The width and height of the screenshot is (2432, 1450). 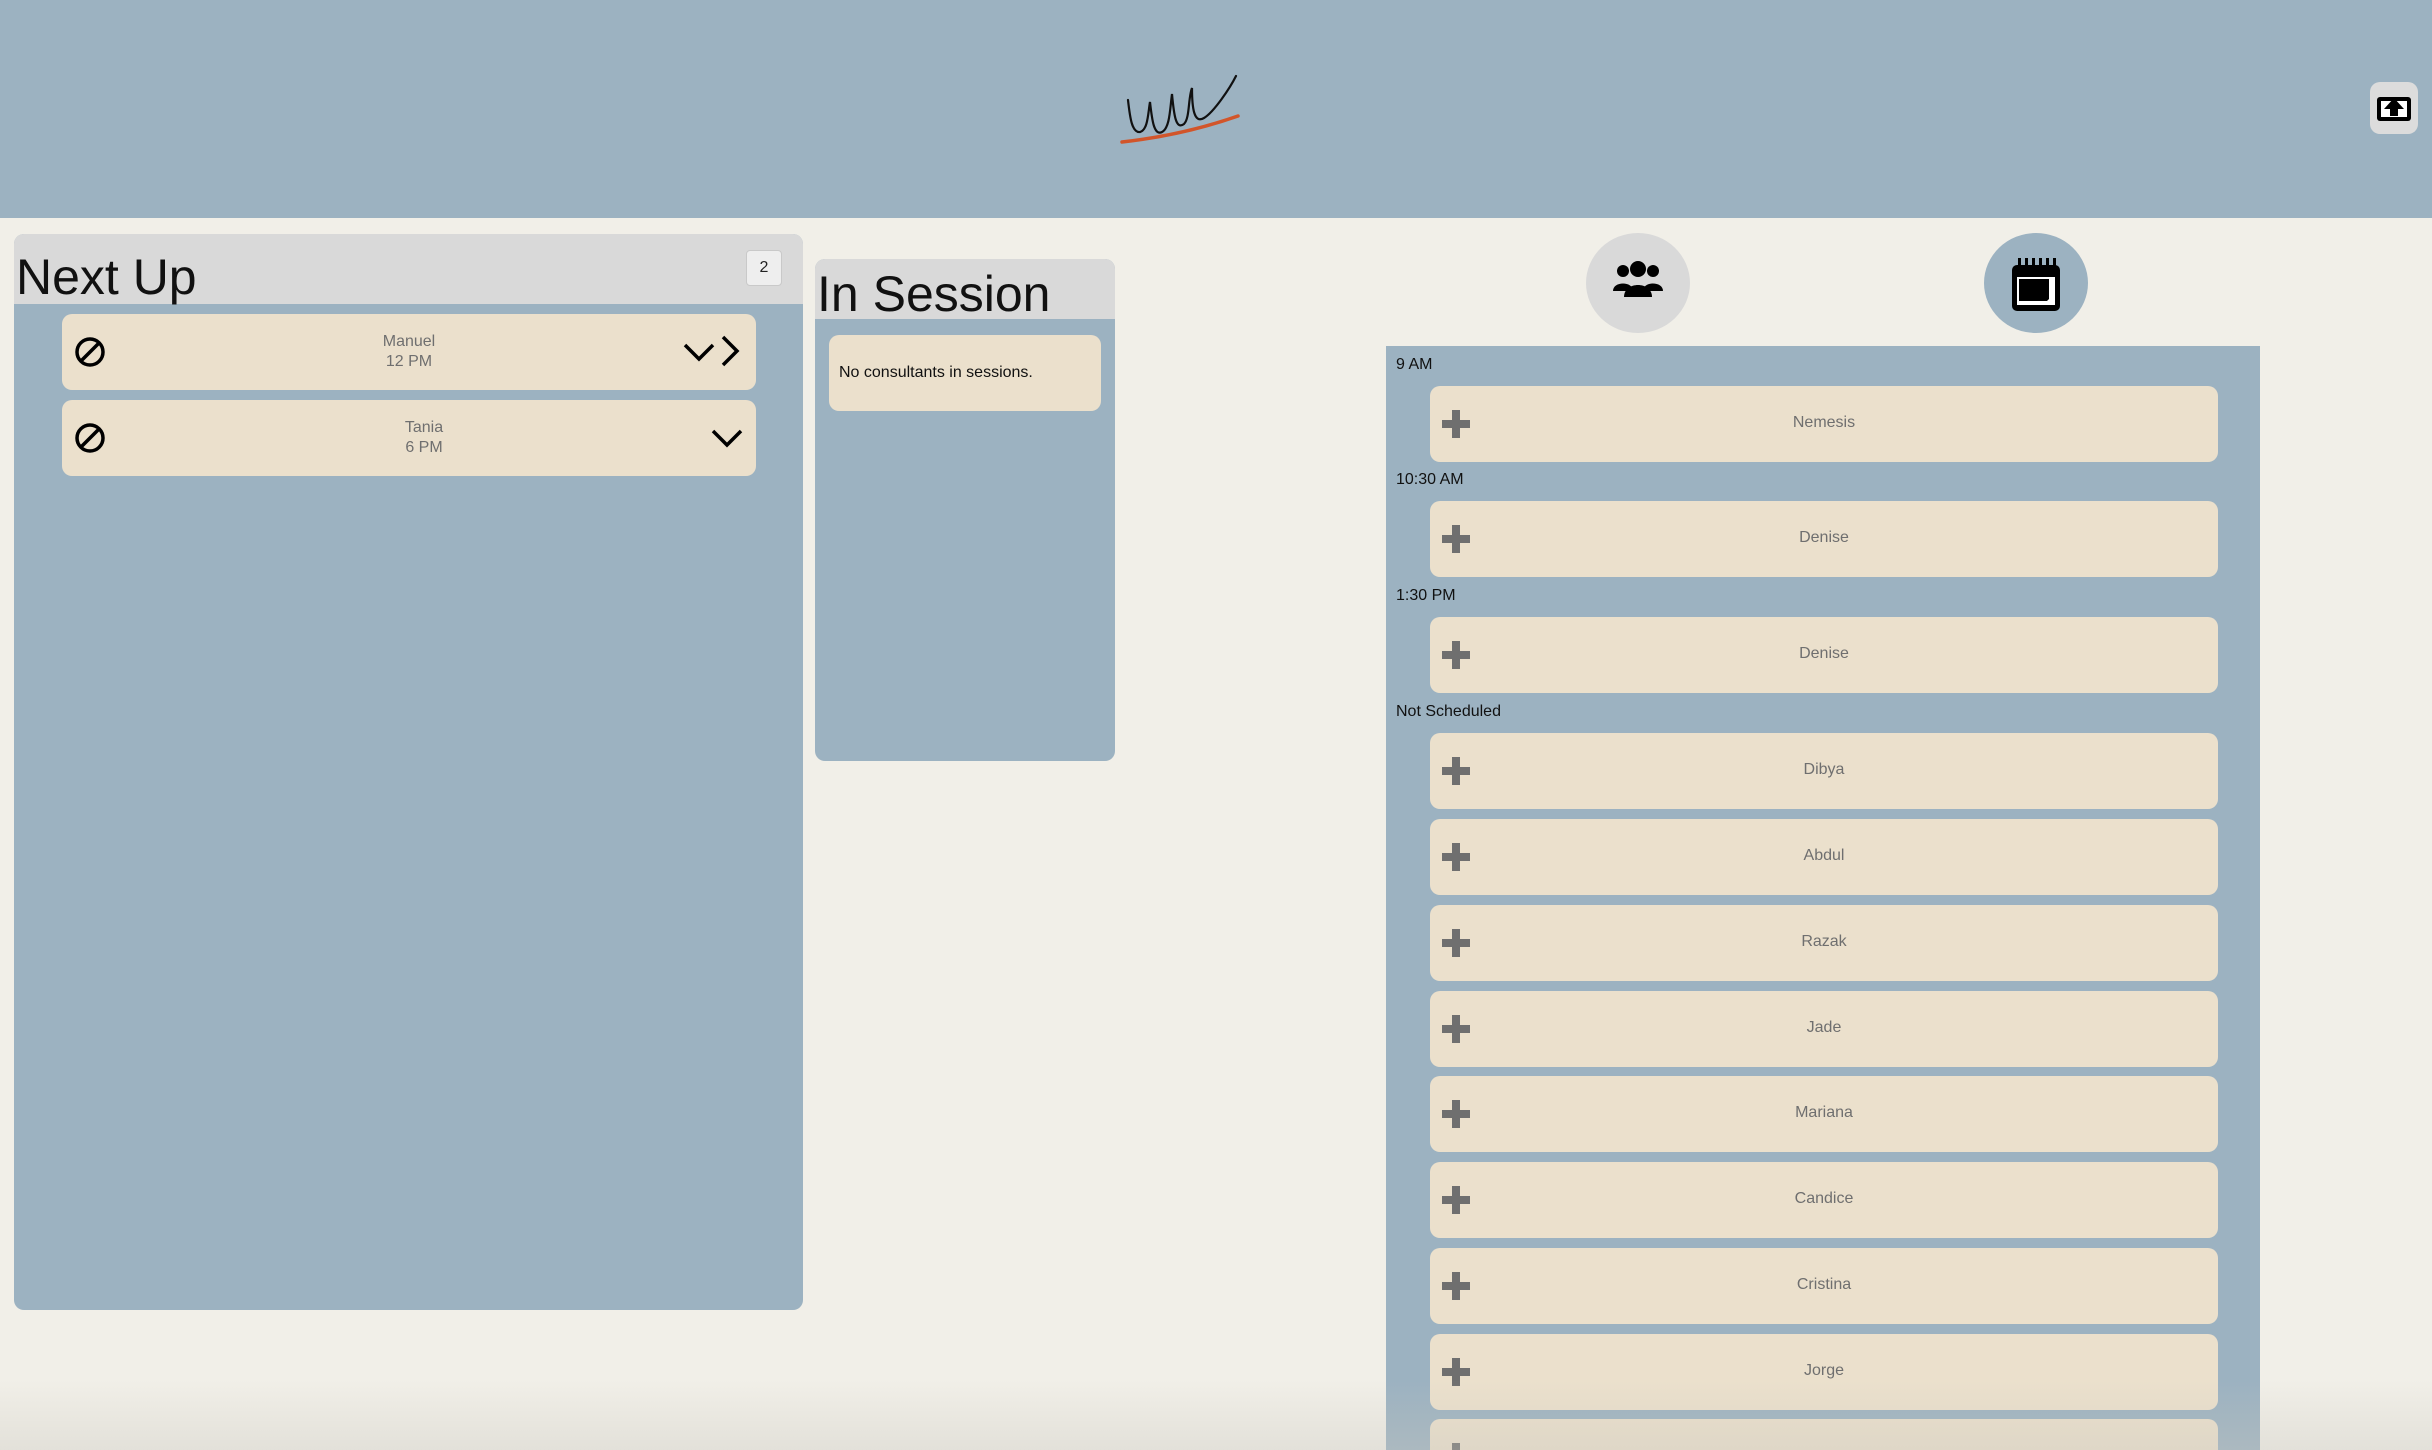 I want to click on time-slot-label: 9 AM, so click(x=1414, y=364).